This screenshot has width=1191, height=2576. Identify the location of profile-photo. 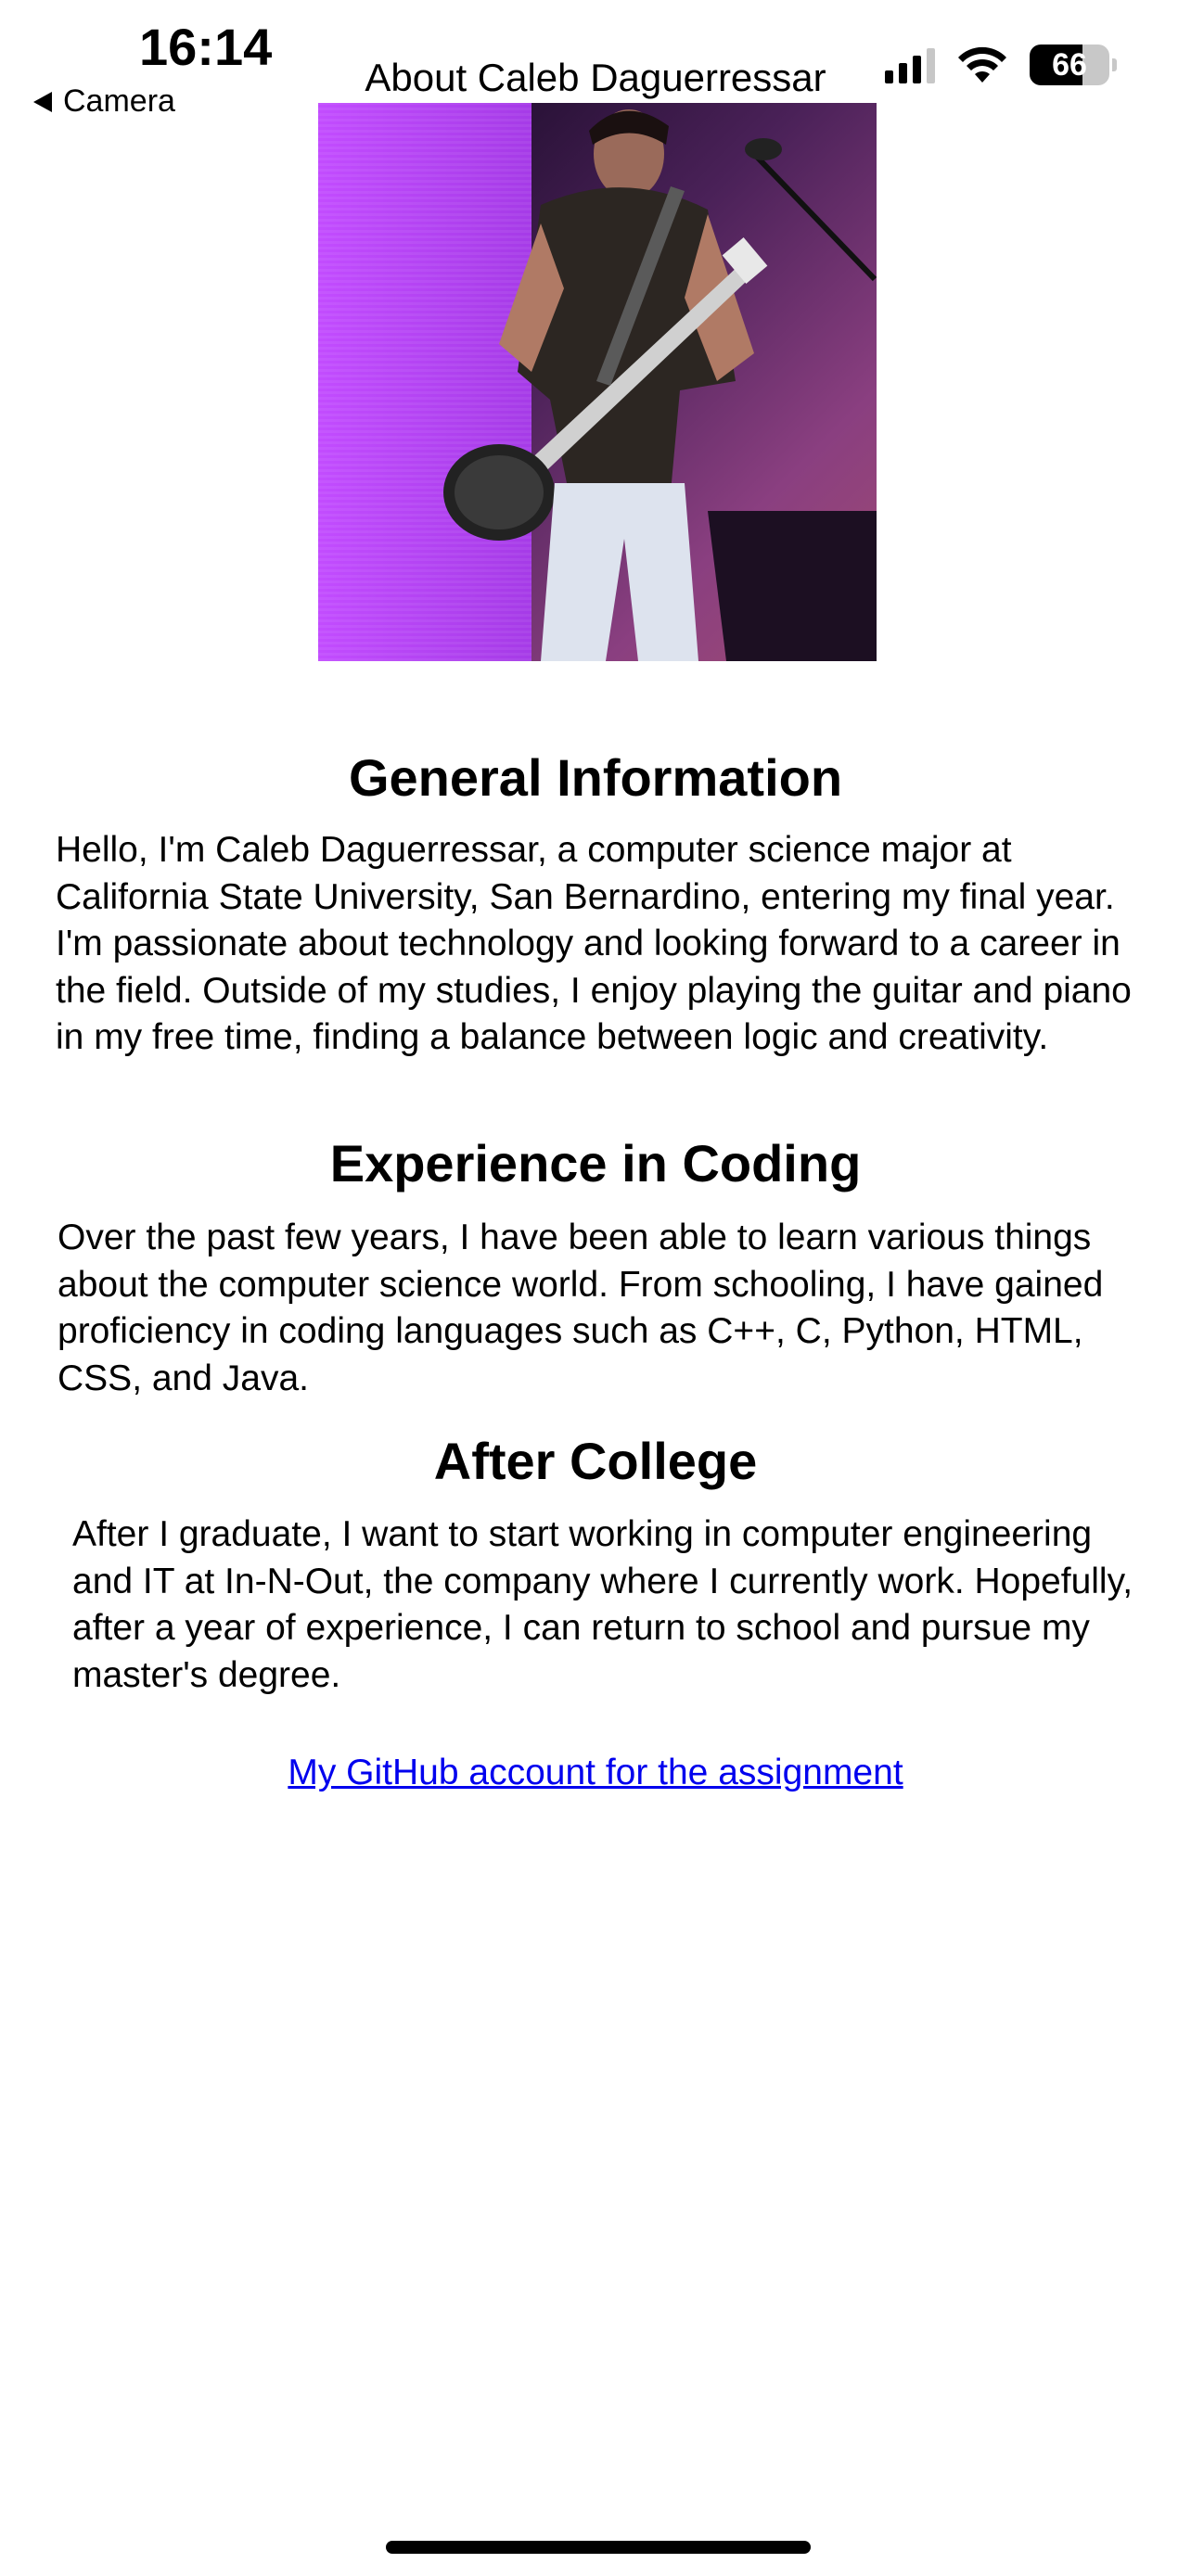
(597, 382).